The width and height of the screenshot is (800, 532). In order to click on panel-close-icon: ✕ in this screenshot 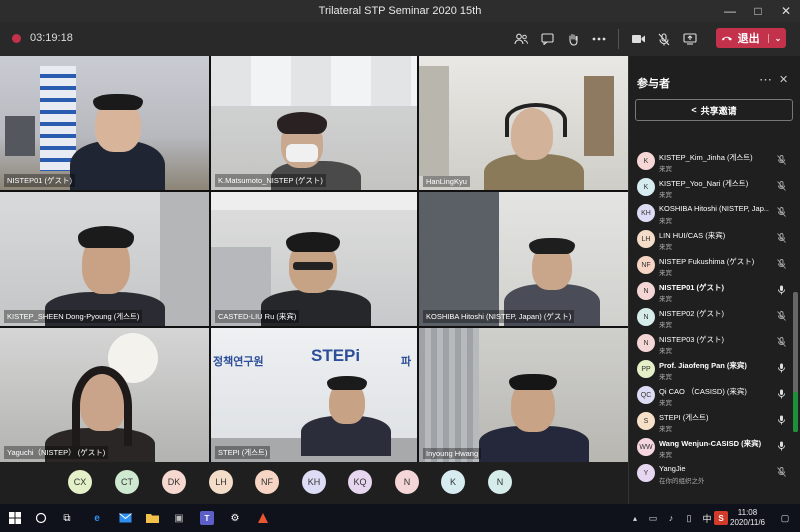, I will do `click(783, 79)`.